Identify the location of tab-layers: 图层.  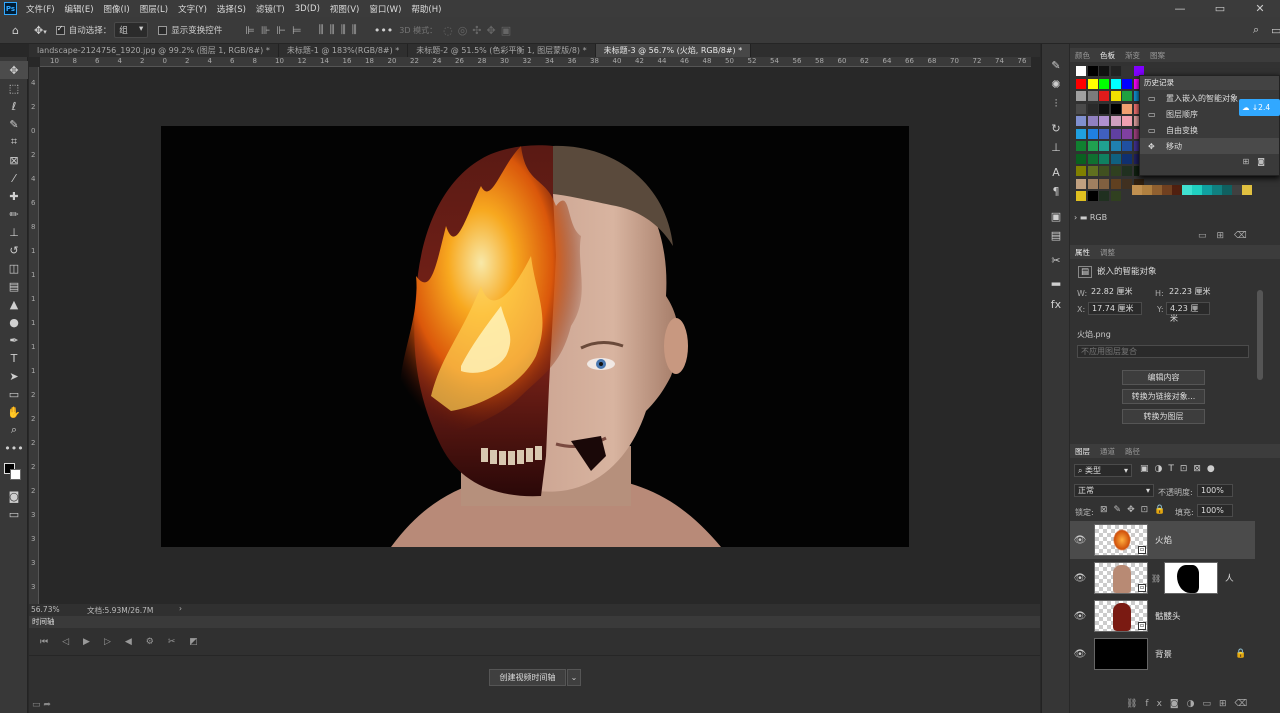
(1082, 451).